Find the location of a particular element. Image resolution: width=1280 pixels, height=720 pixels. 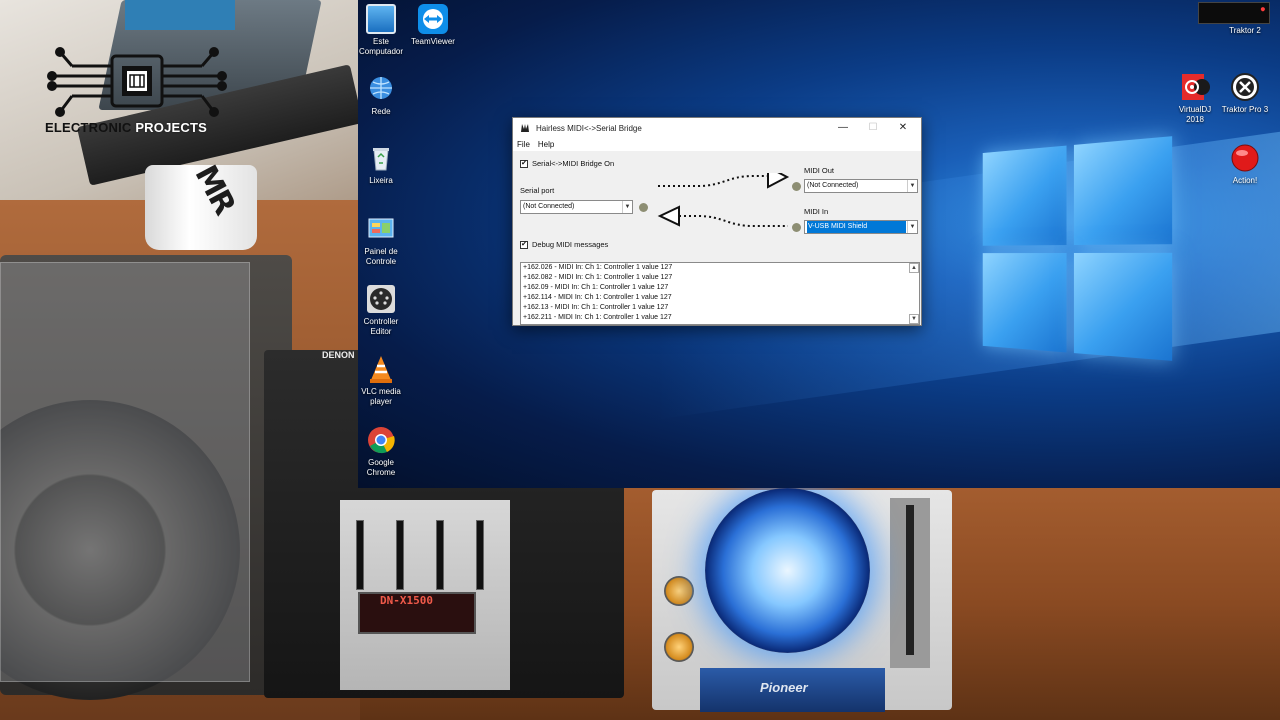

traktor-icon is located at coordinates (1245, 87).